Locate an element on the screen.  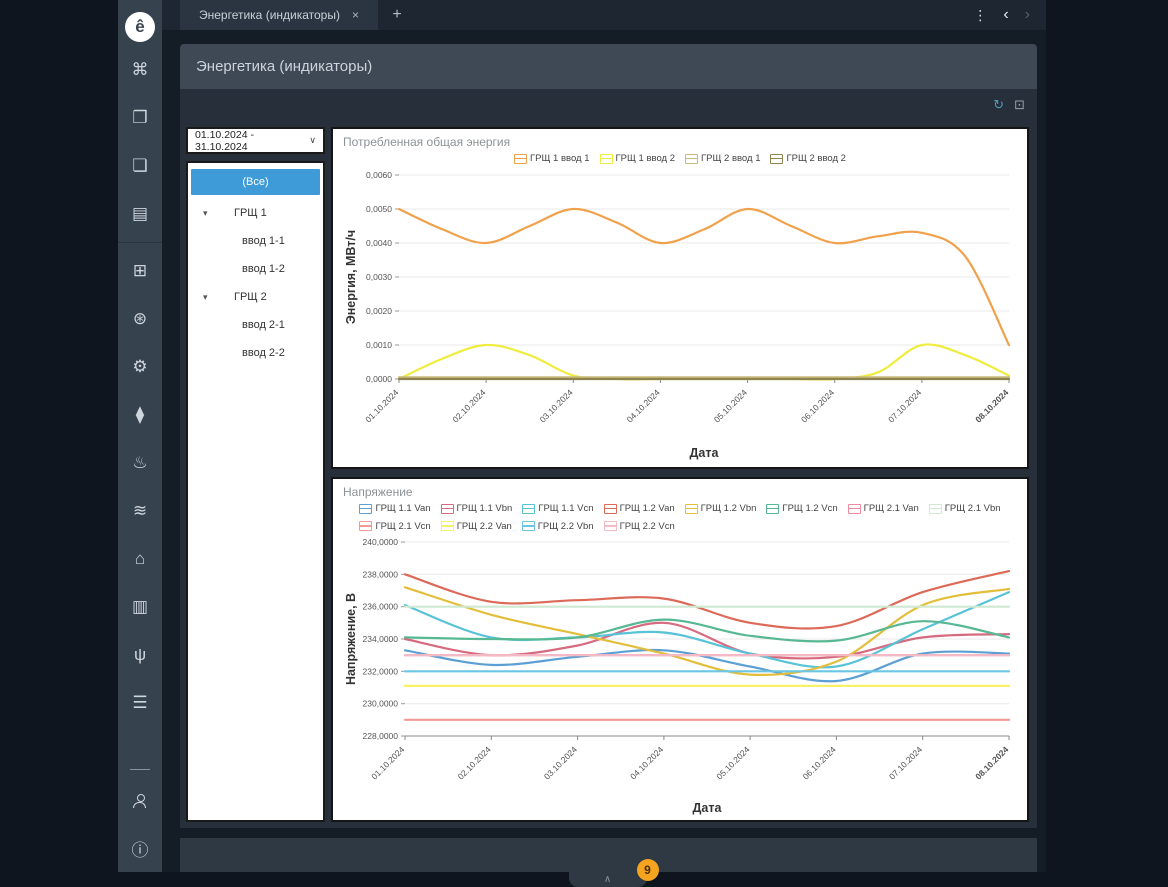
tree-item-label: ГРЩ 1 is located at coordinates (250, 213).